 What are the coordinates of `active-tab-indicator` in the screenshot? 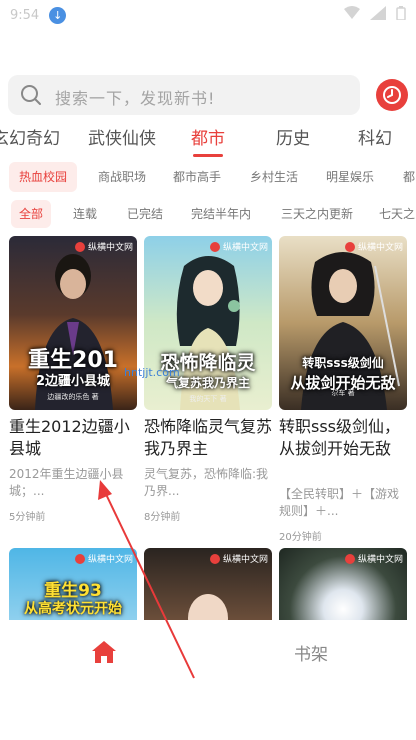 It's located at (208, 155).